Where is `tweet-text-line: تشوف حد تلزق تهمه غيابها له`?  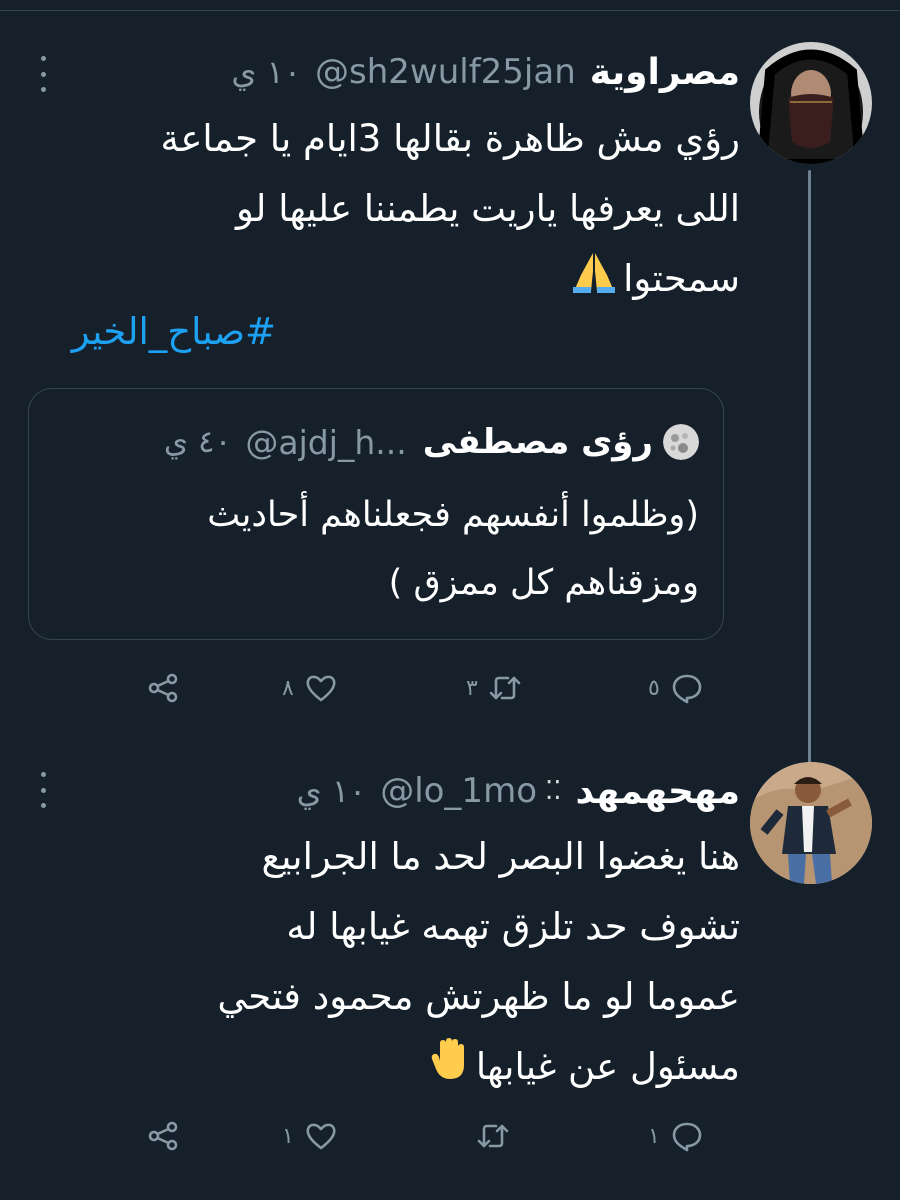 tweet-text-line: تشوف حد تلزق تهمه غيابها له is located at coordinates (513, 926).